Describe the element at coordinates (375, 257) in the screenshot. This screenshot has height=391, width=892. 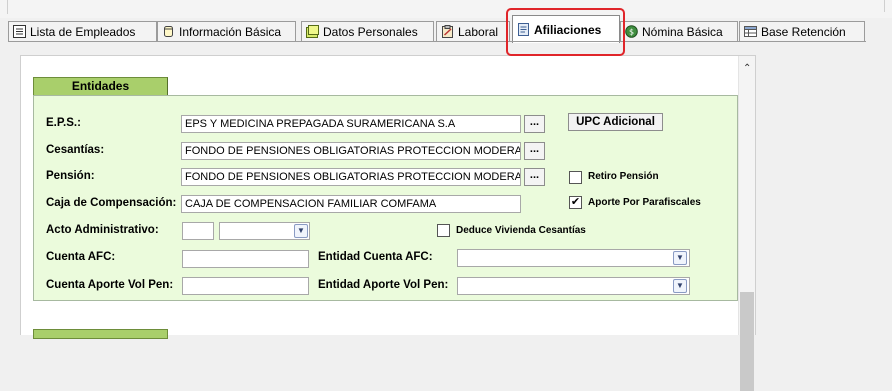
I see `entidad-afc-label: Entidad Cuenta AFC:` at that location.